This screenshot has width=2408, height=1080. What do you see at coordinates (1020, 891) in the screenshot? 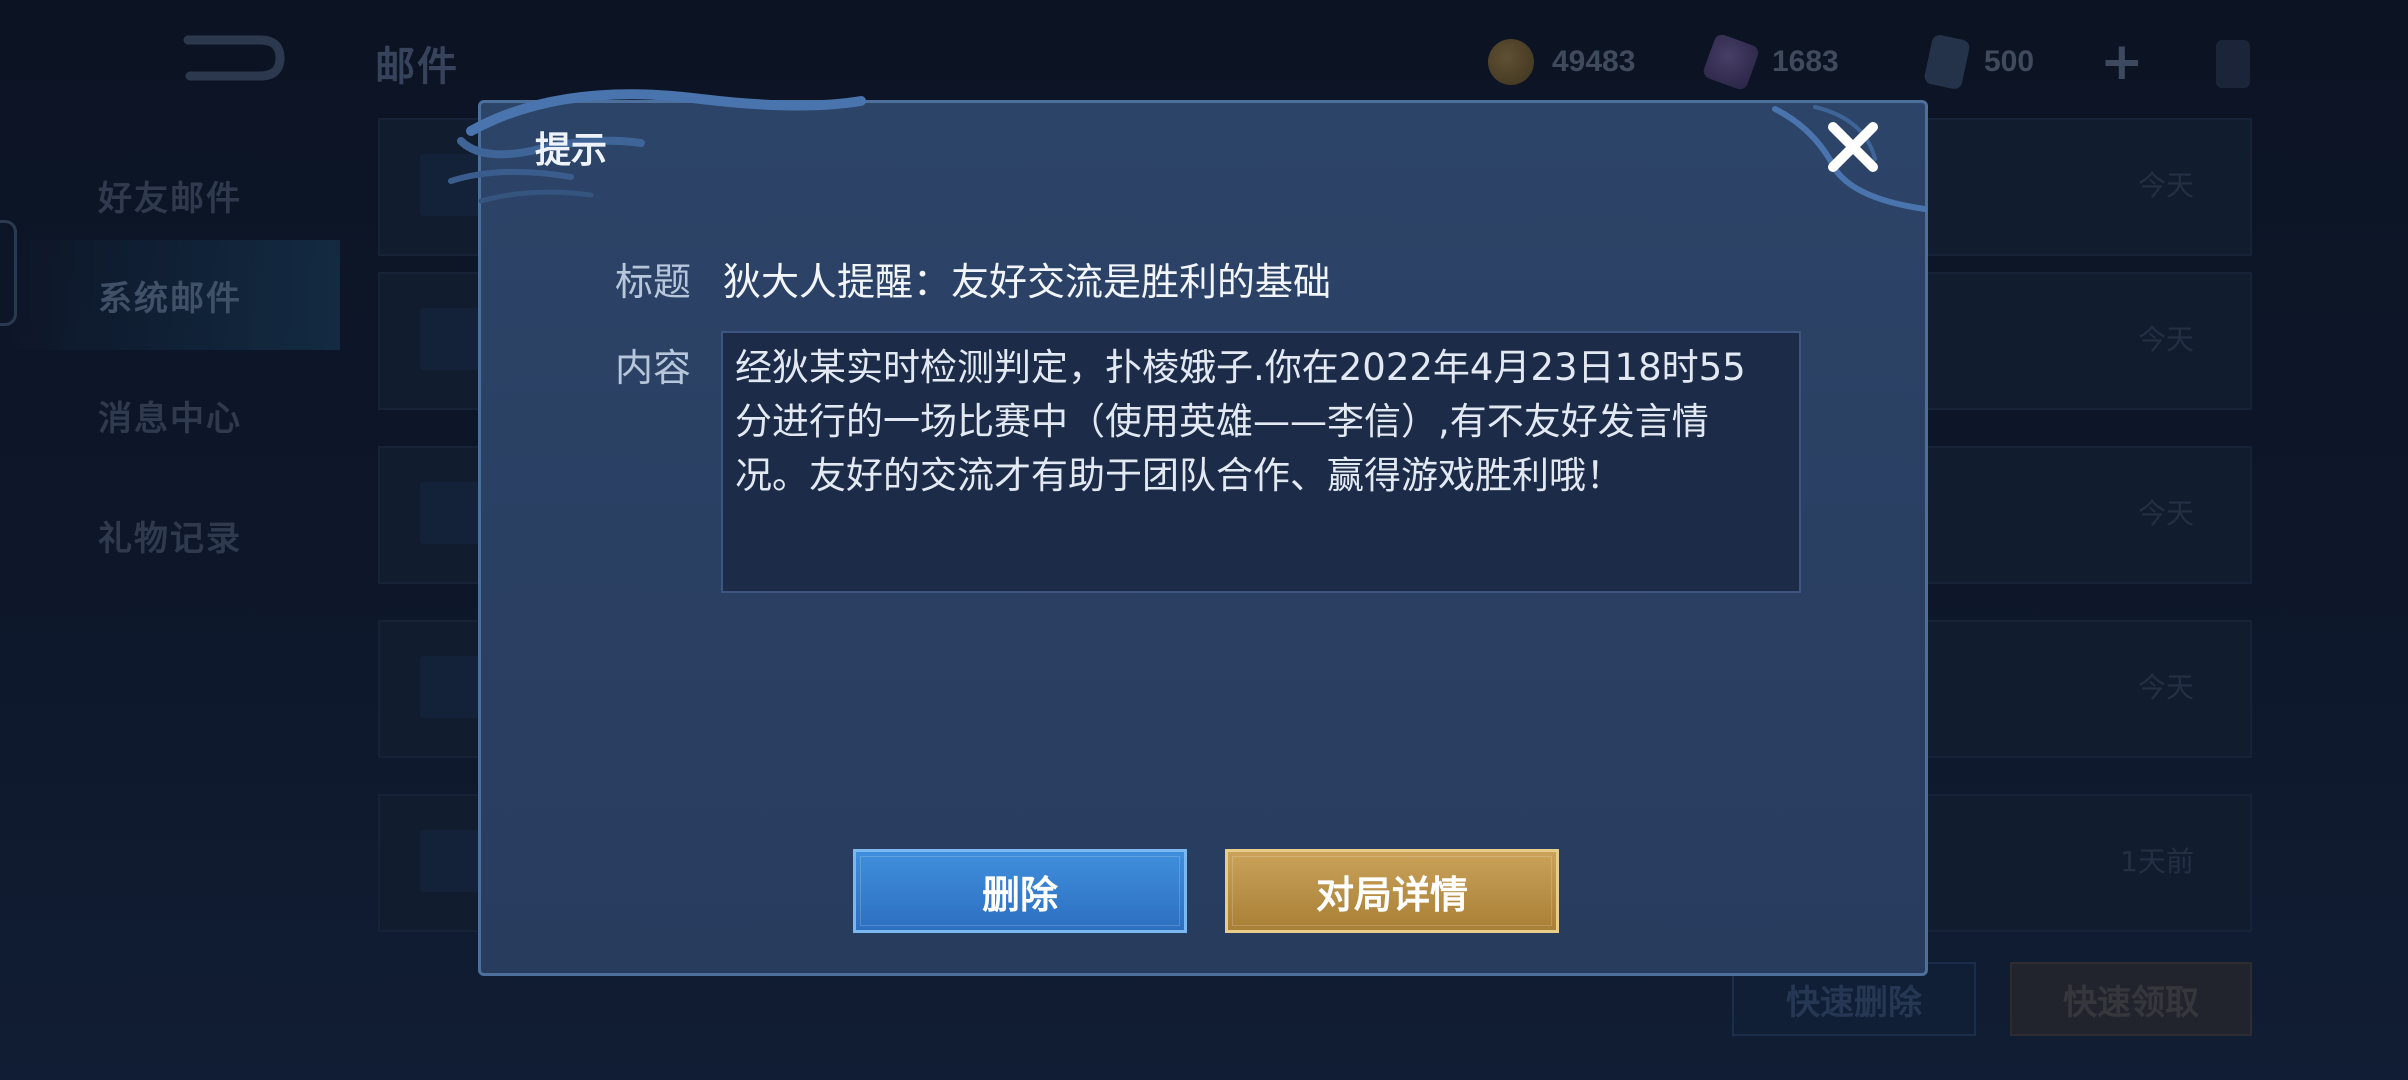
I see `delete-button: 删除` at bounding box center [1020, 891].